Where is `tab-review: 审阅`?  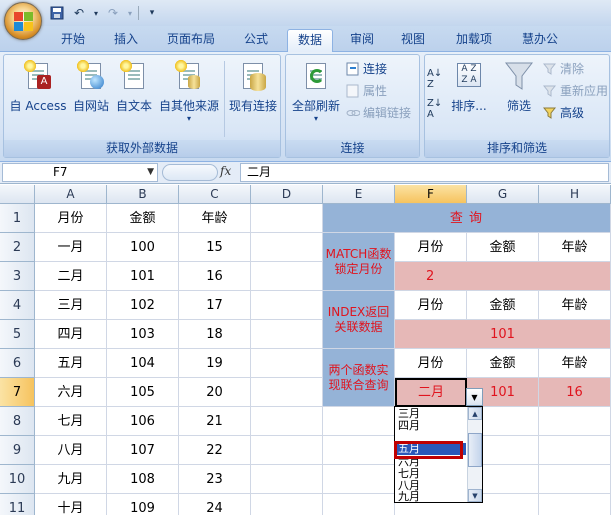 tab-review: 审阅 is located at coordinates (362, 40).